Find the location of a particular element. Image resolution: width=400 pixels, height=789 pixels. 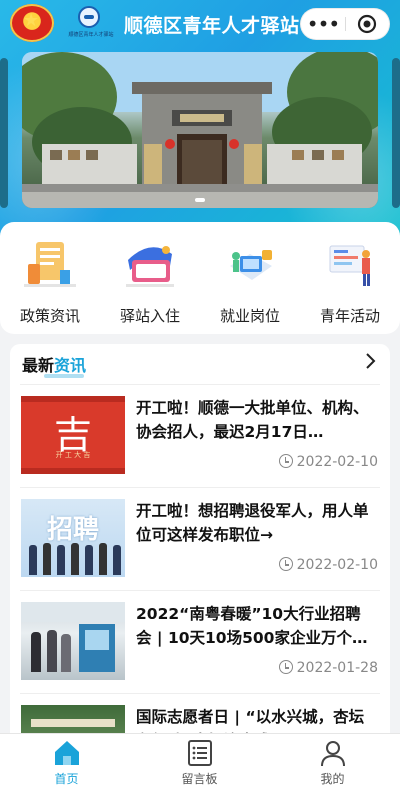

news-thumbnail: 招聘 is located at coordinates (73, 538).